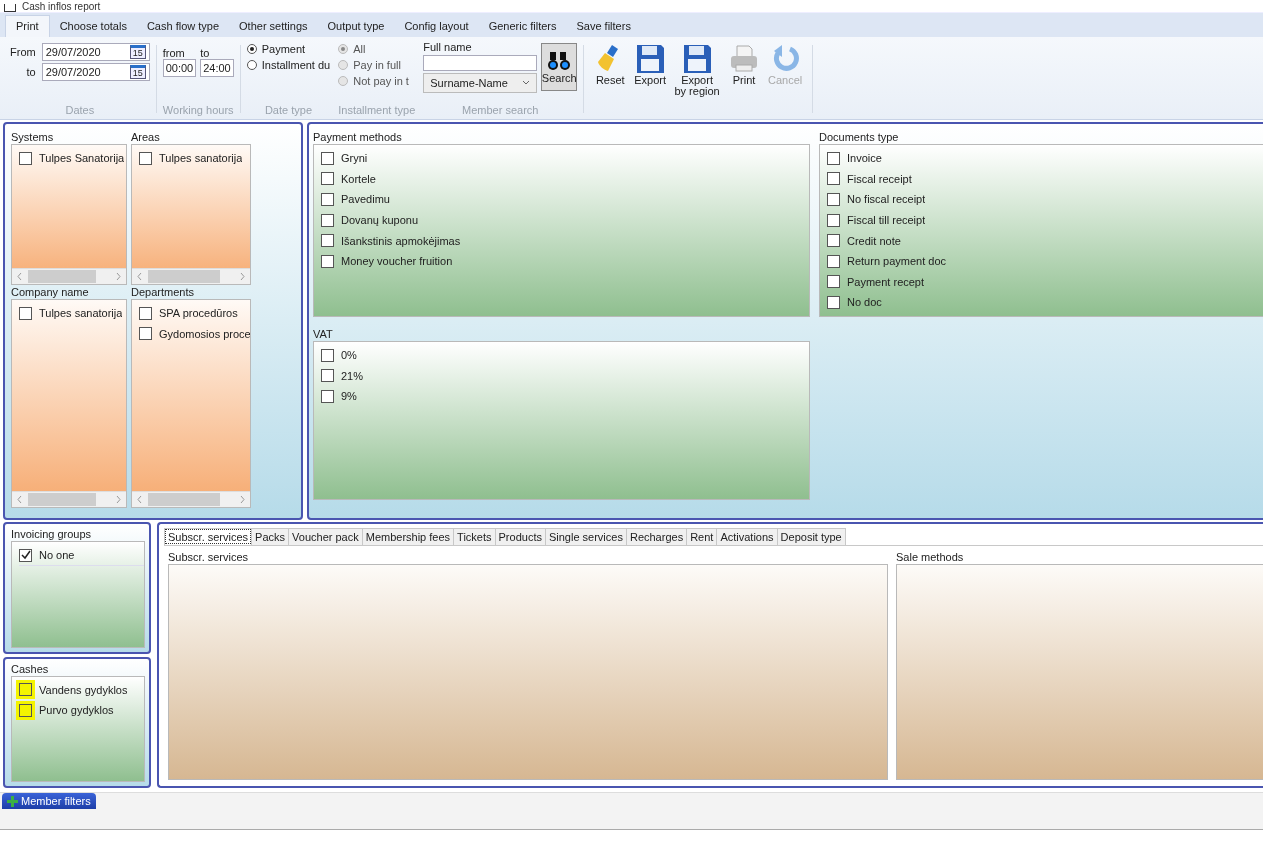 Image resolution: width=1263 pixels, height=862 pixels. Describe the element at coordinates (81, 690) in the screenshot. I see `checkbox-item: Vandens gydyklos` at that location.